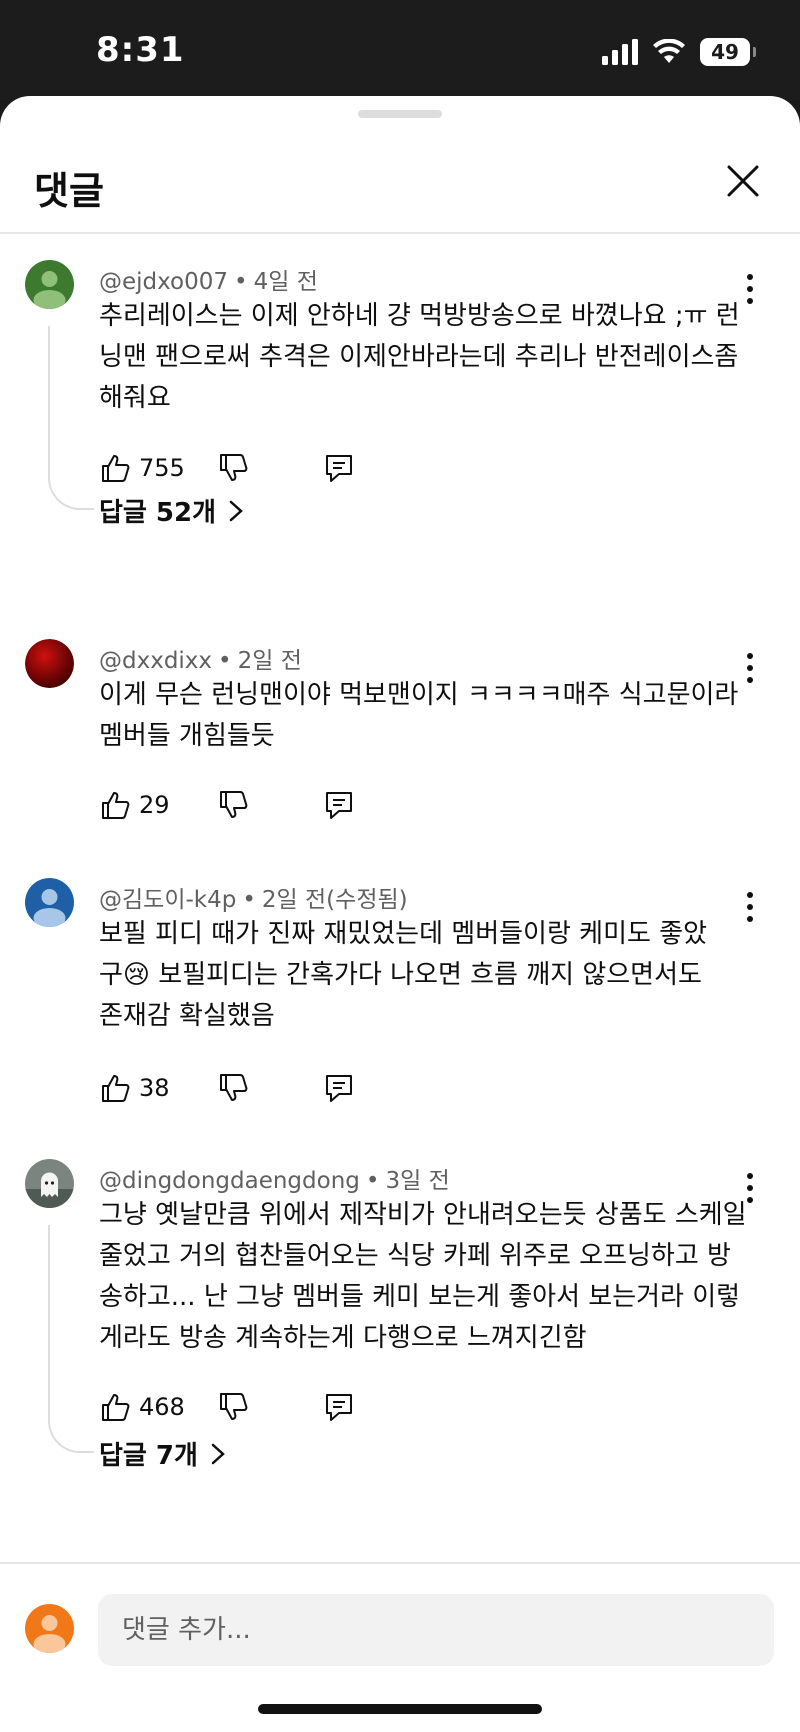  I want to click on comment-meta: @dxxdixx • 2일 전, so click(200, 661).